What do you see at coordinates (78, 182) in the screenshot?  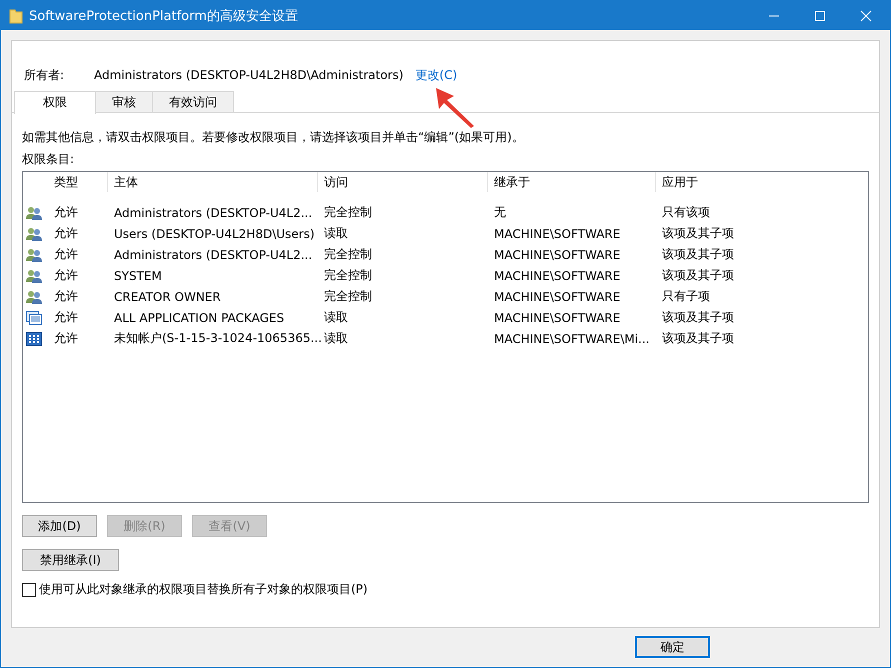 I see `column-header: 类型` at bounding box center [78, 182].